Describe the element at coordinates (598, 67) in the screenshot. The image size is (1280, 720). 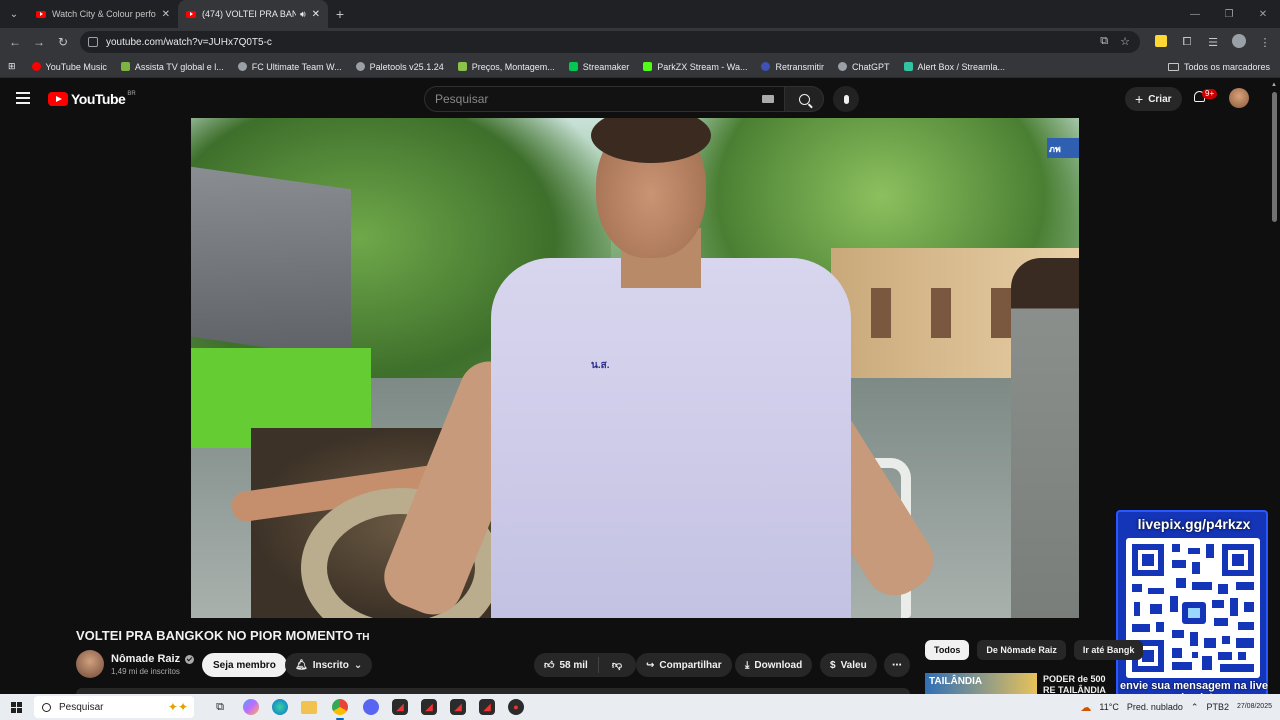
I see `bookmark-item: Streamaker` at that location.